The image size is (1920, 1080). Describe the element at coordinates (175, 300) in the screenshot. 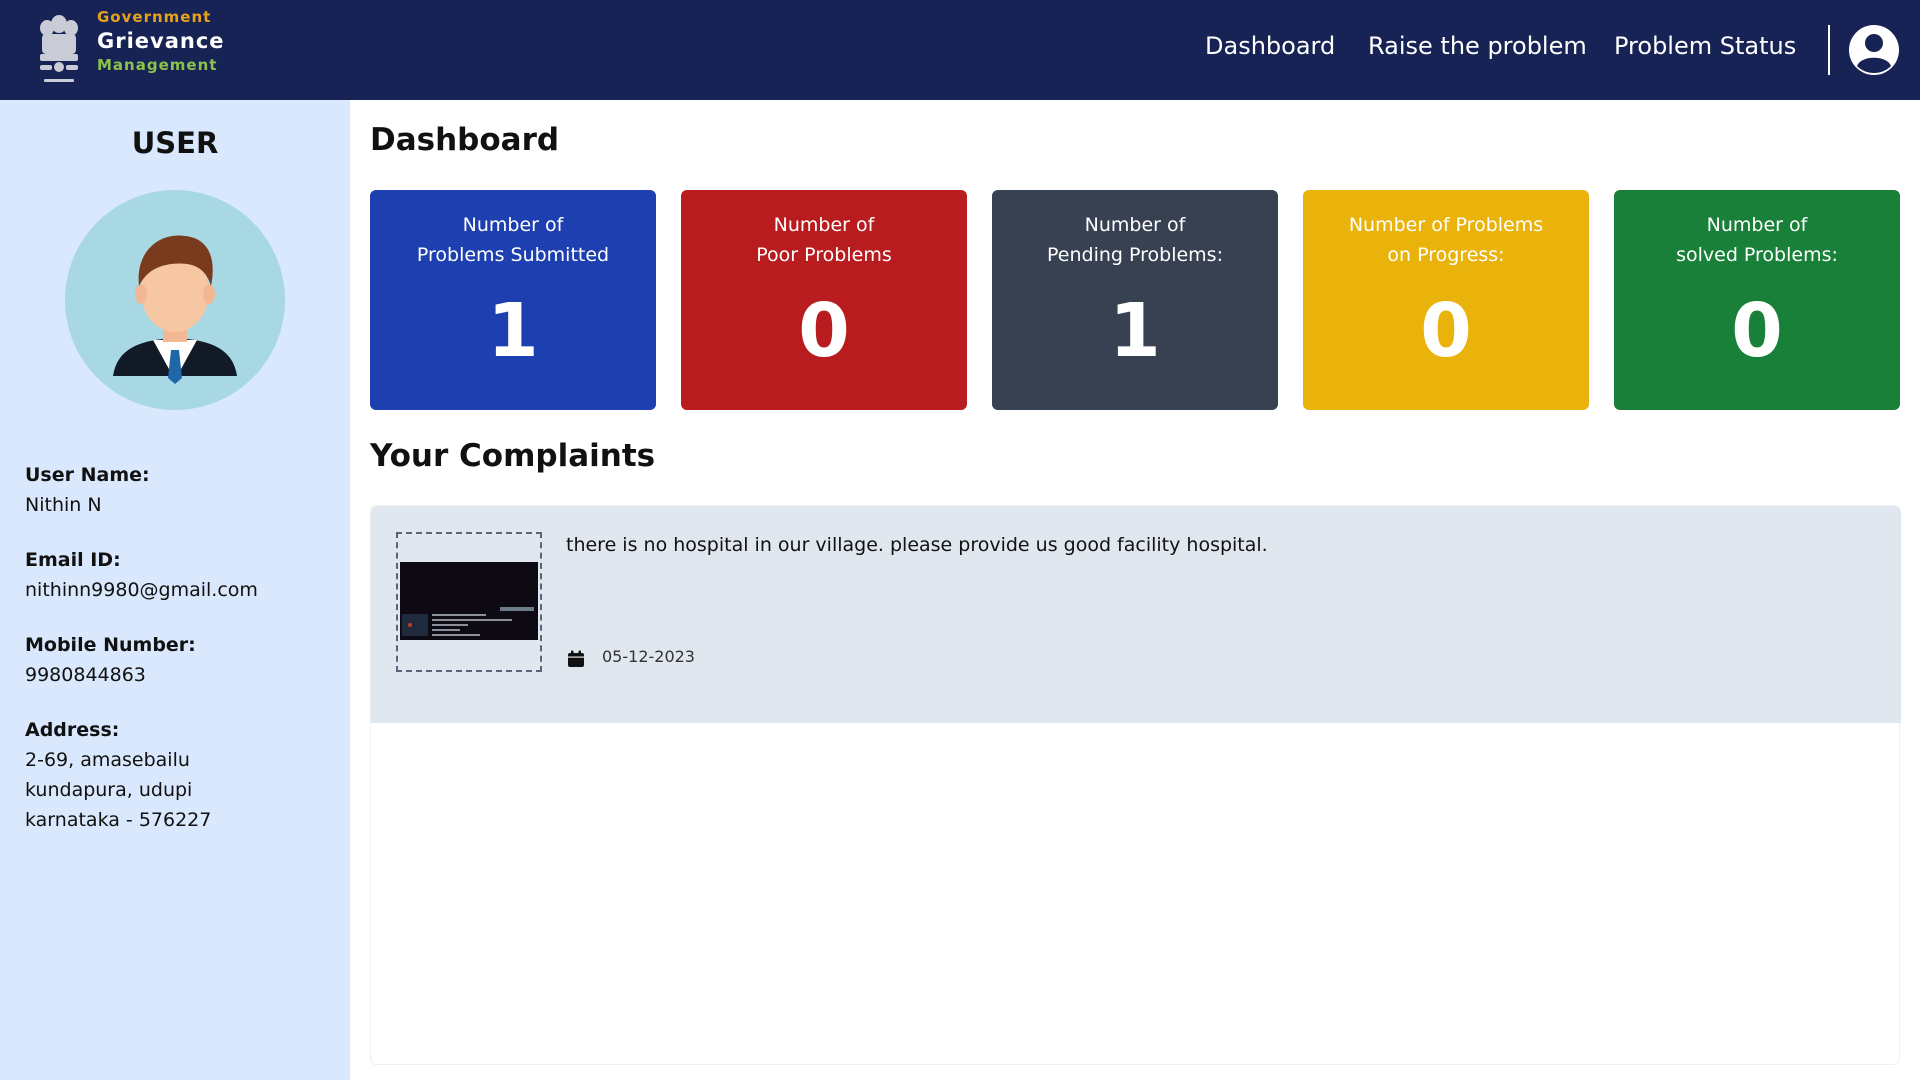

I see `user-avatar-icon` at that location.